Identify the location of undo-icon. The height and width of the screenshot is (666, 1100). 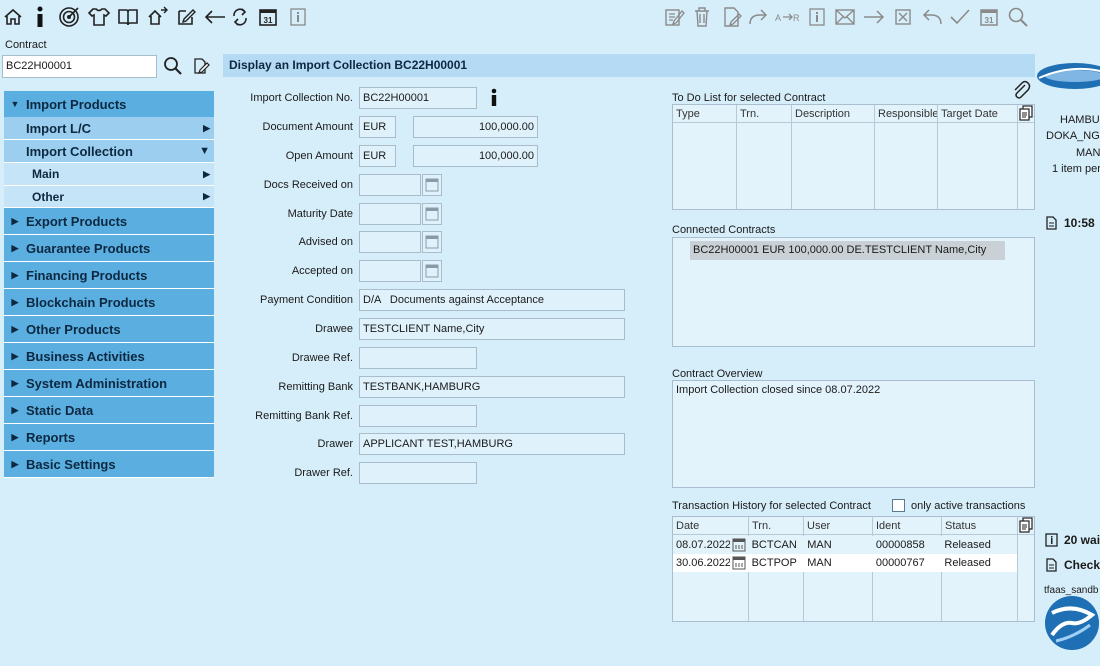
(932, 17).